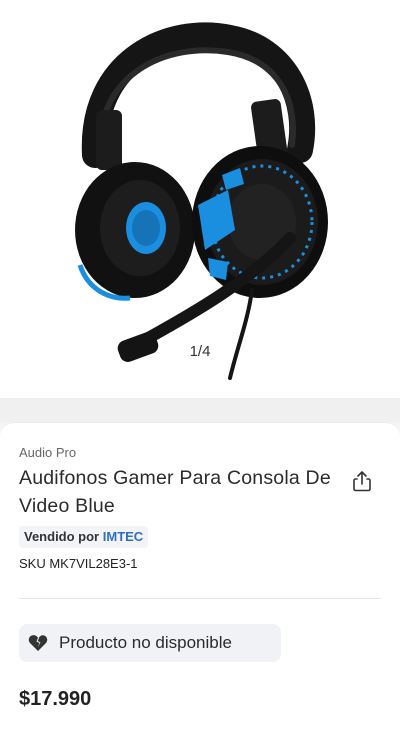 The image size is (400, 729). I want to click on seller-link: IMTEC, so click(123, 536).